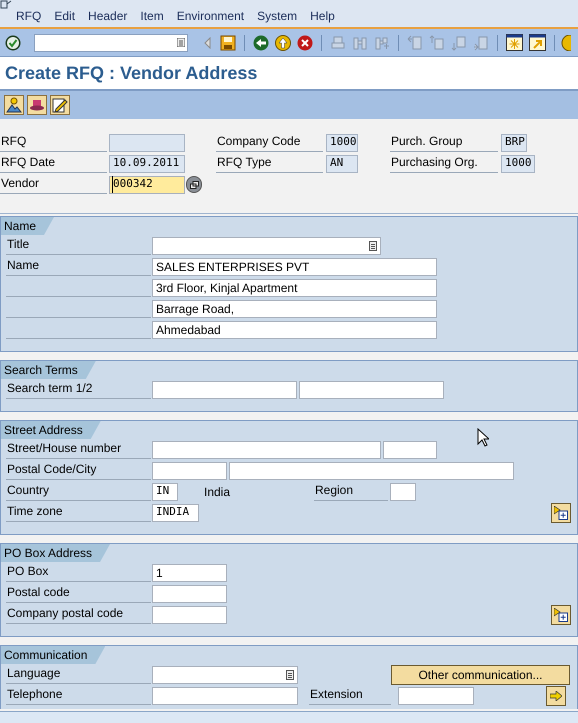  I want to click on section-title: PO Box Address, so click(55, 553).